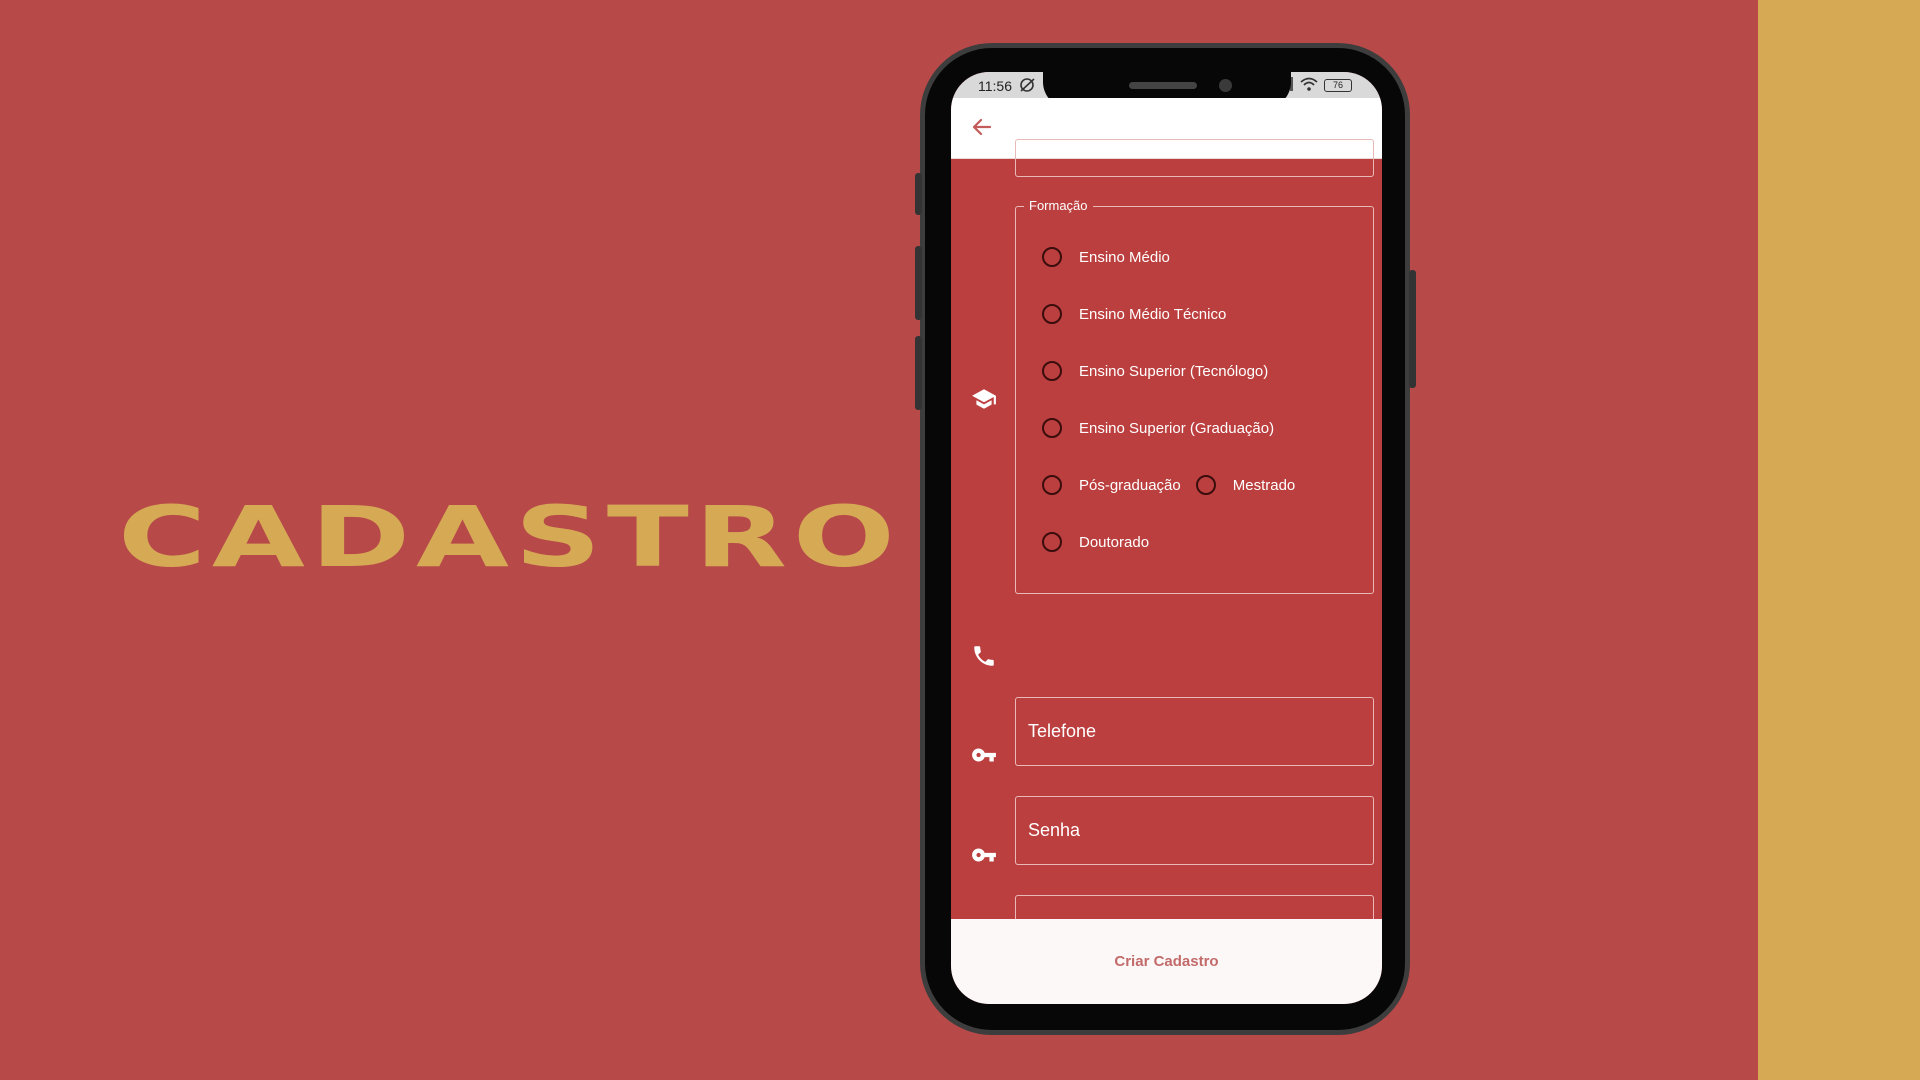 This screenshot has height=1080, width=1920. Describe the element at coordinates (1309, 85) in the screenshot. I see `wifi-icon` at that location.